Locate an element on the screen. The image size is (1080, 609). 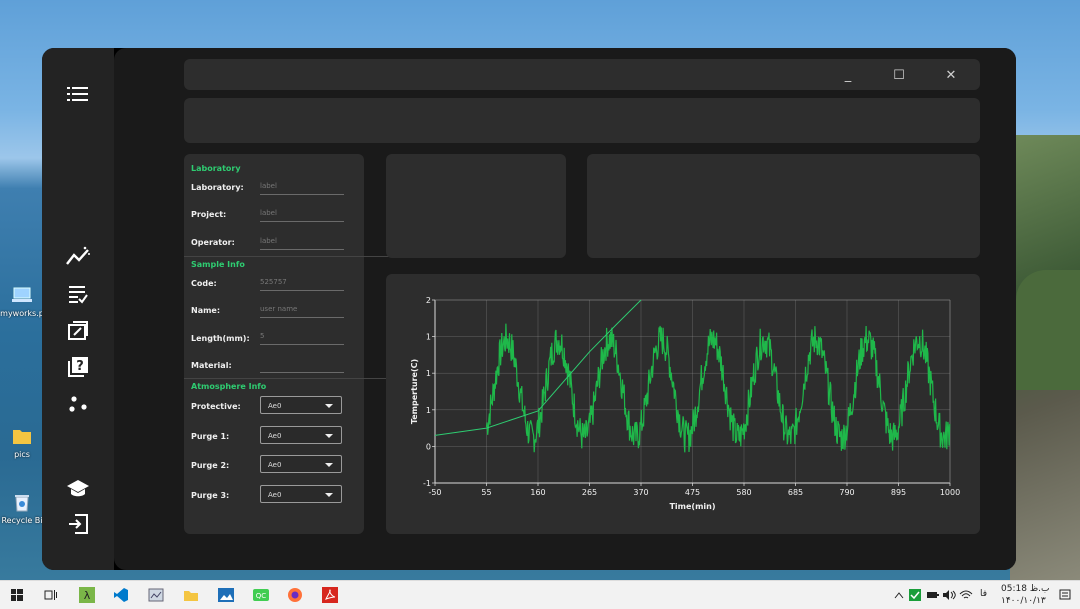
project-label: Project: is located at coordinates (209, 214).